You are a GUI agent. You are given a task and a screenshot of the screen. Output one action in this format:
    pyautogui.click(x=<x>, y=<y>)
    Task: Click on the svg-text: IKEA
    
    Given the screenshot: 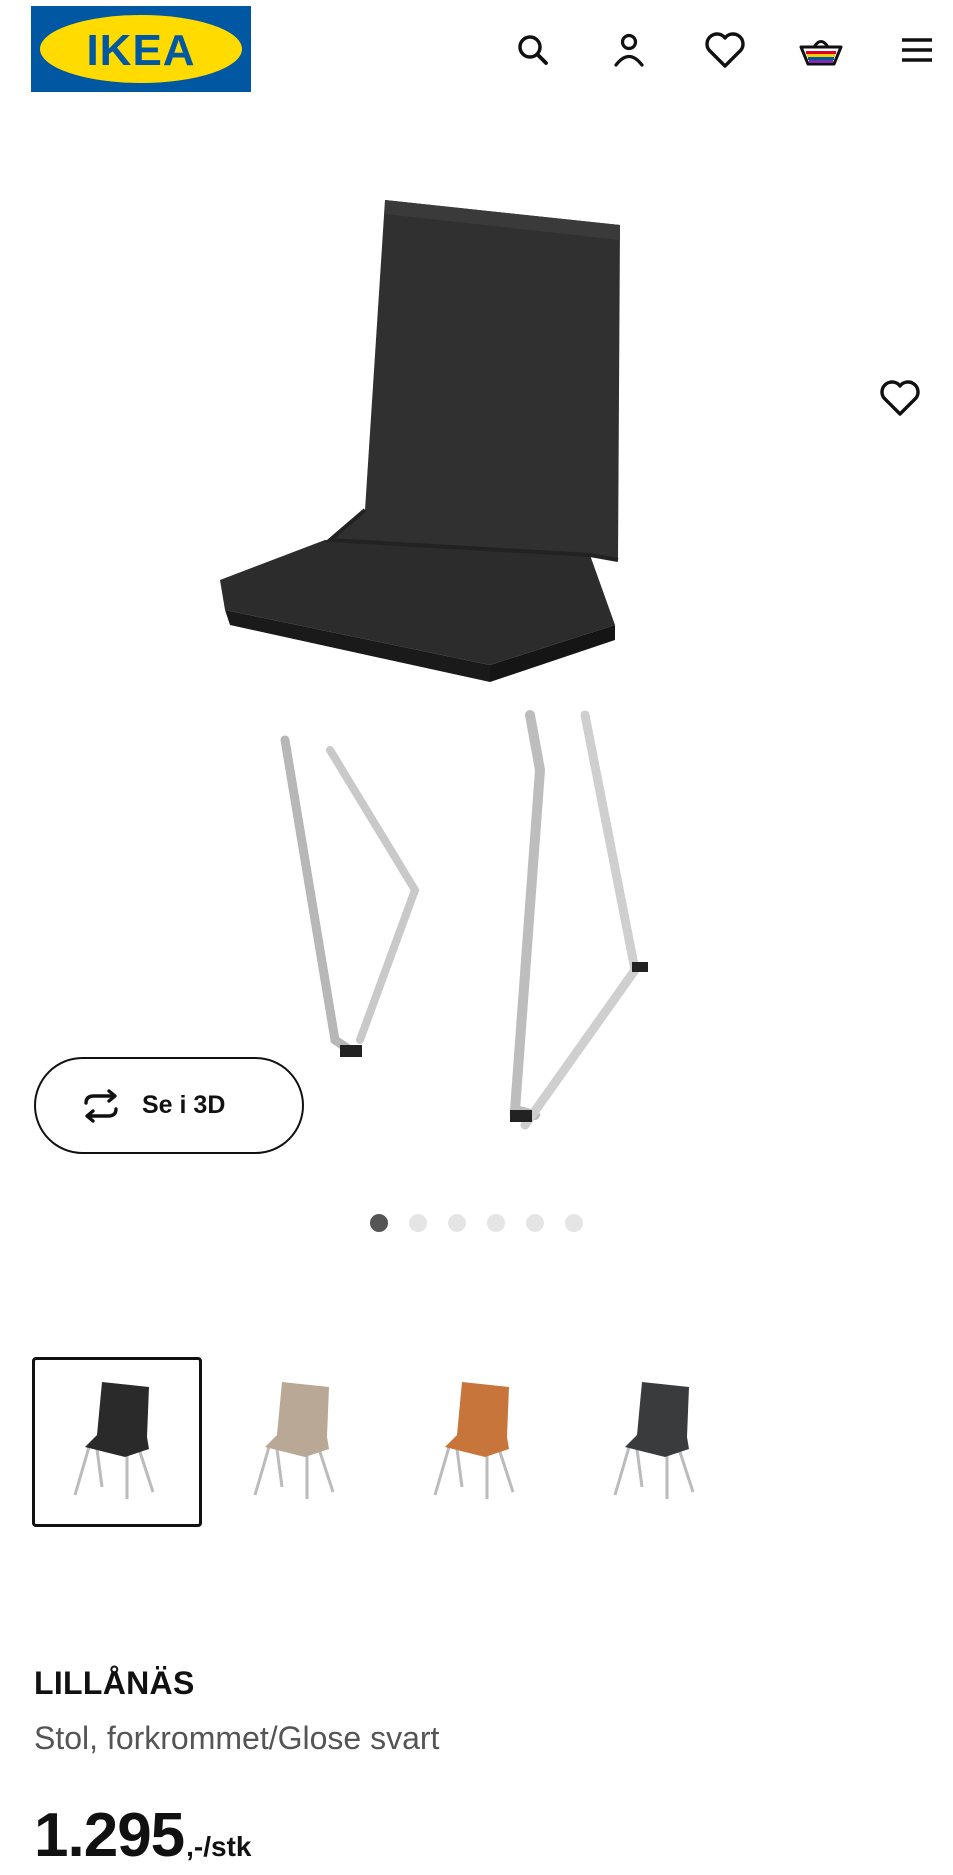 What is the action you would take?
    pyautogui.click(x=140, y=50)
    